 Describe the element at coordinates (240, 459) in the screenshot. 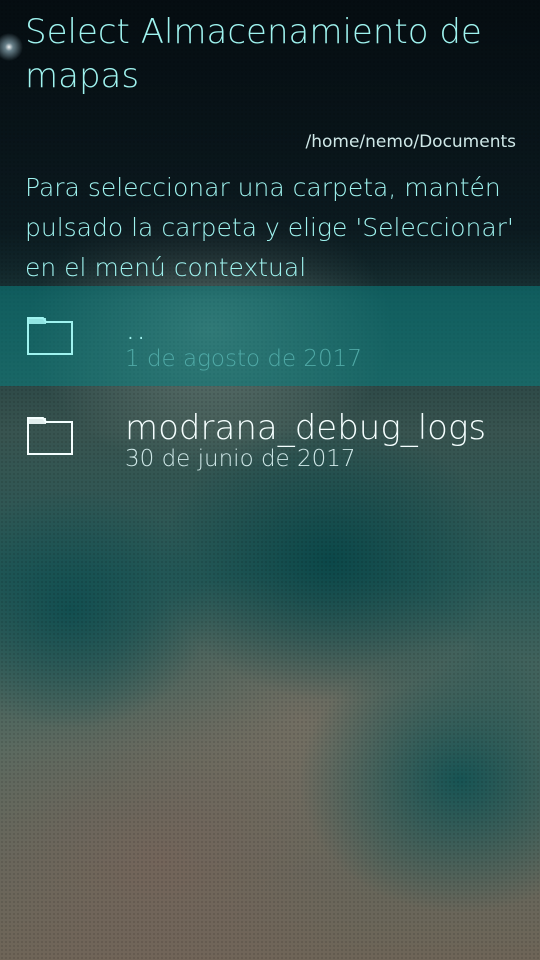

I see `folder-date: 30 de junio de 2017` at that location.